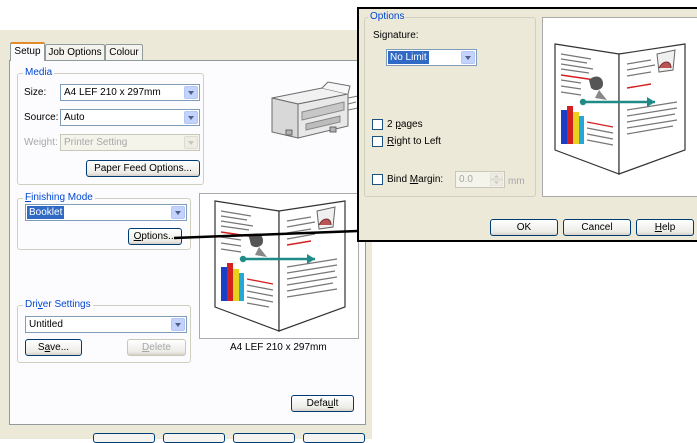  Describe the element at coordinates (415, 179) in the screenshot. I see `bind-margin-label: Bind Margin:` at that location.